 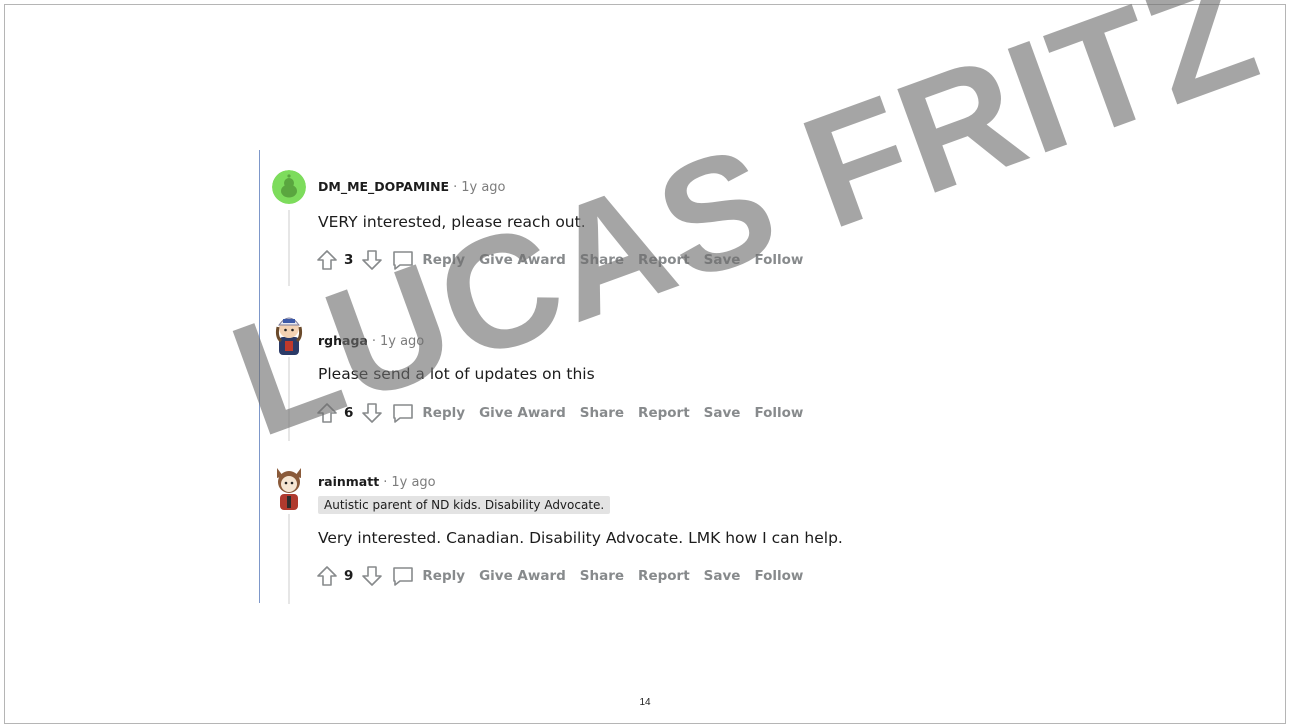 I want to click on vote-count: 9, so click(x=349, y=576).